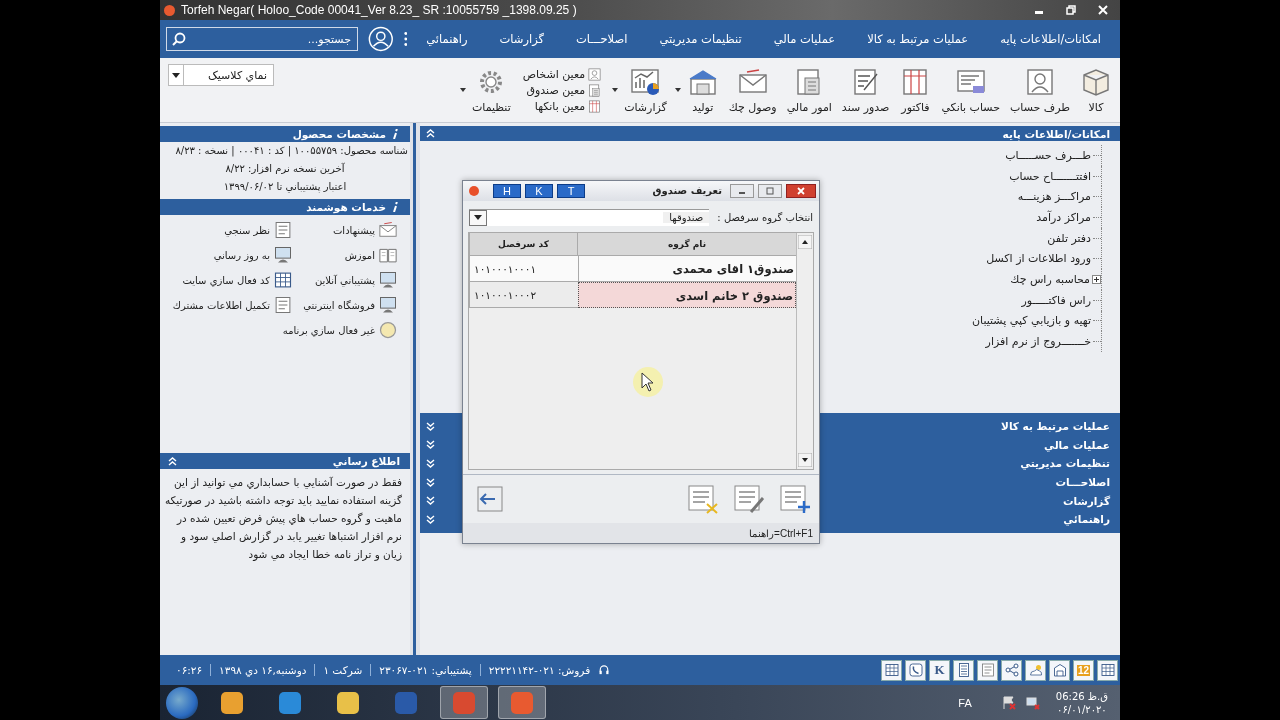 This screenshot has height=720, width=1280. What do you see at coordinates (687, 294) in the screenshot?
I see `table-cell: صندوق ۲ خانم اسدی` at bounding box center [687, 294].